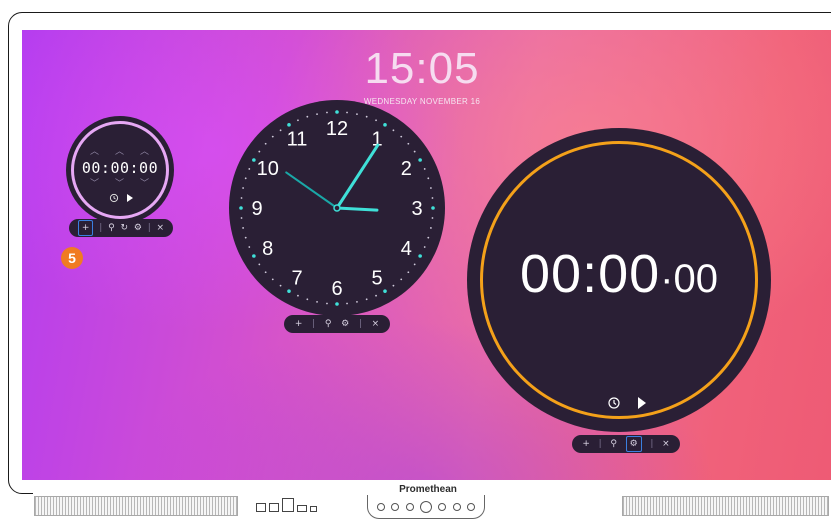 This screenshot has width=831, height=520. Describe the element at coordinates (124, 228) in the screenshot. I see `reset-icon: ↻` at that location.